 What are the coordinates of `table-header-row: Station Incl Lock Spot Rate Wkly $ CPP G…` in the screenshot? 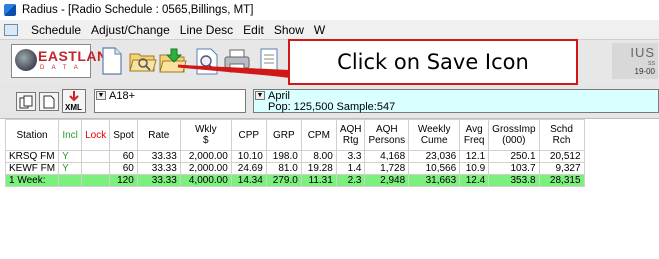 It's located at (294, 135).